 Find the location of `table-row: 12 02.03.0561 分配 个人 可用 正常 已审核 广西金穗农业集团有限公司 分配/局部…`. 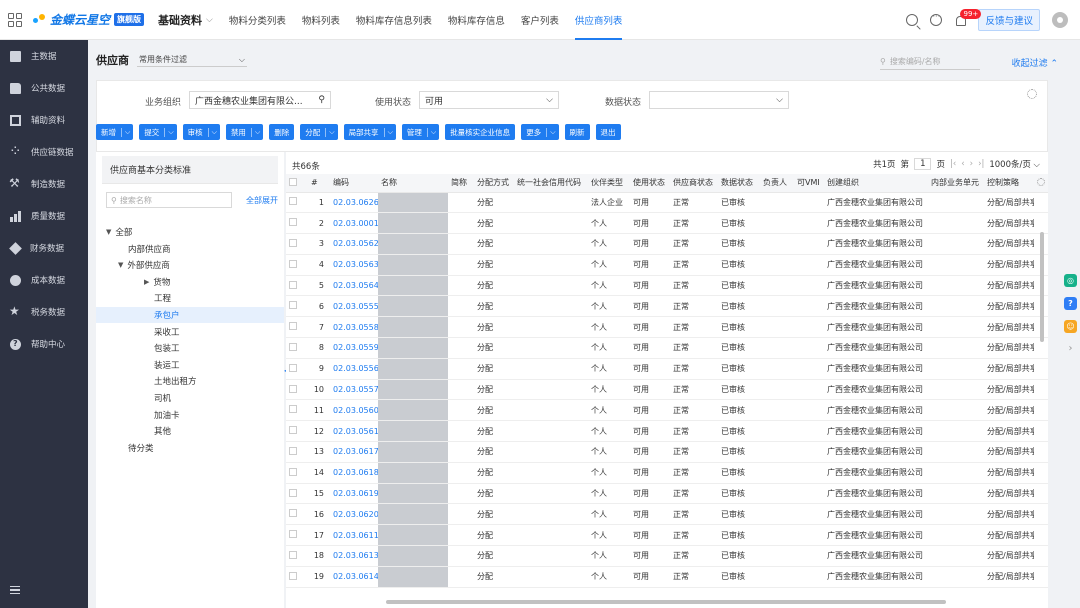

table-row: 12 02.03.0561 分配 个人 可用 正常 已审核 广西金穗农业集团有限公司 分配/局部… is located at coordinates (667, 431).